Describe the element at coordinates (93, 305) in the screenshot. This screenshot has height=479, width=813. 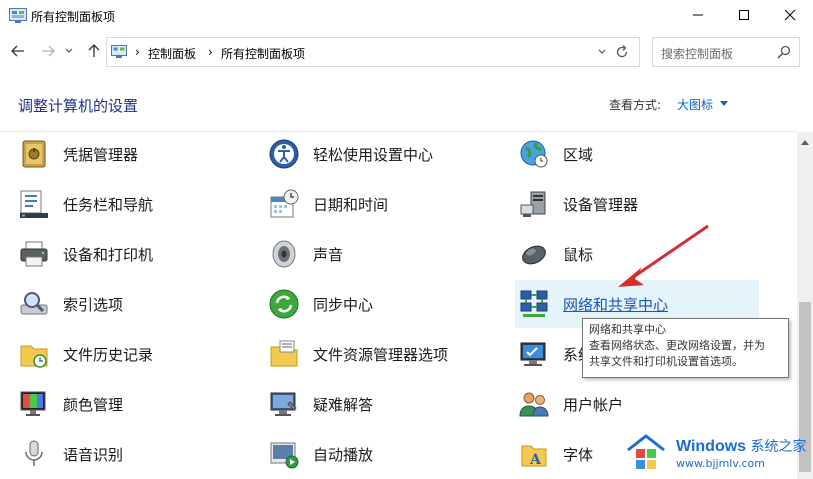
I see `item-label: 索引选项` at that location.